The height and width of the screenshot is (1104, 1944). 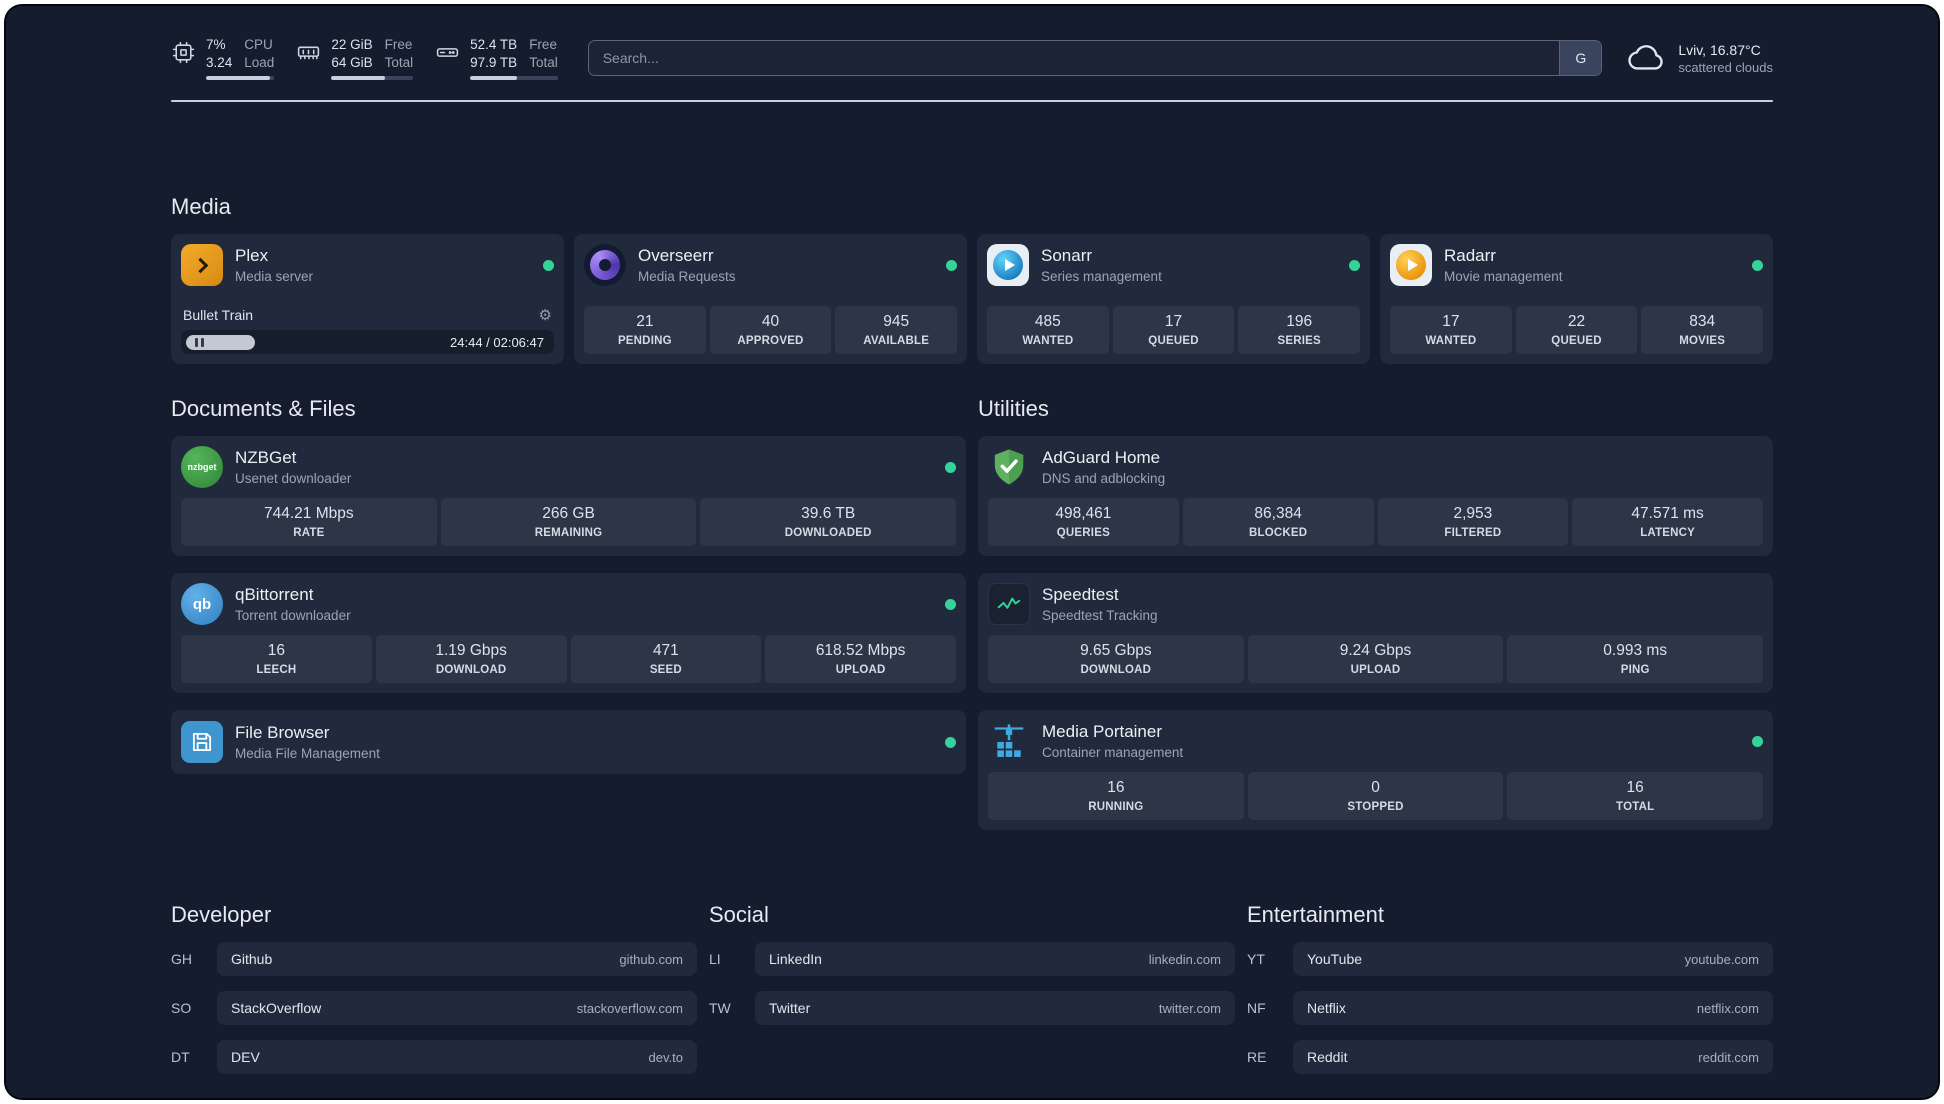 What do you see at coordinates (1635, 788) in the screenshot?
I see `stat-value: 16` at bounding box center [1635, 788].